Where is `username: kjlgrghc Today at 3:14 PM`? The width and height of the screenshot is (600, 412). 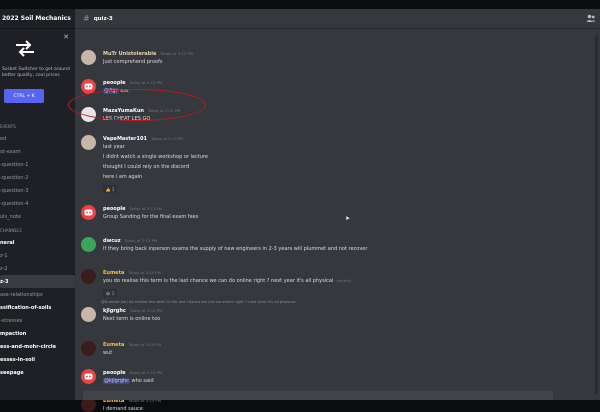
username: kjlgrghc Today at 3:14 PM is located at coordinates (132, 311).